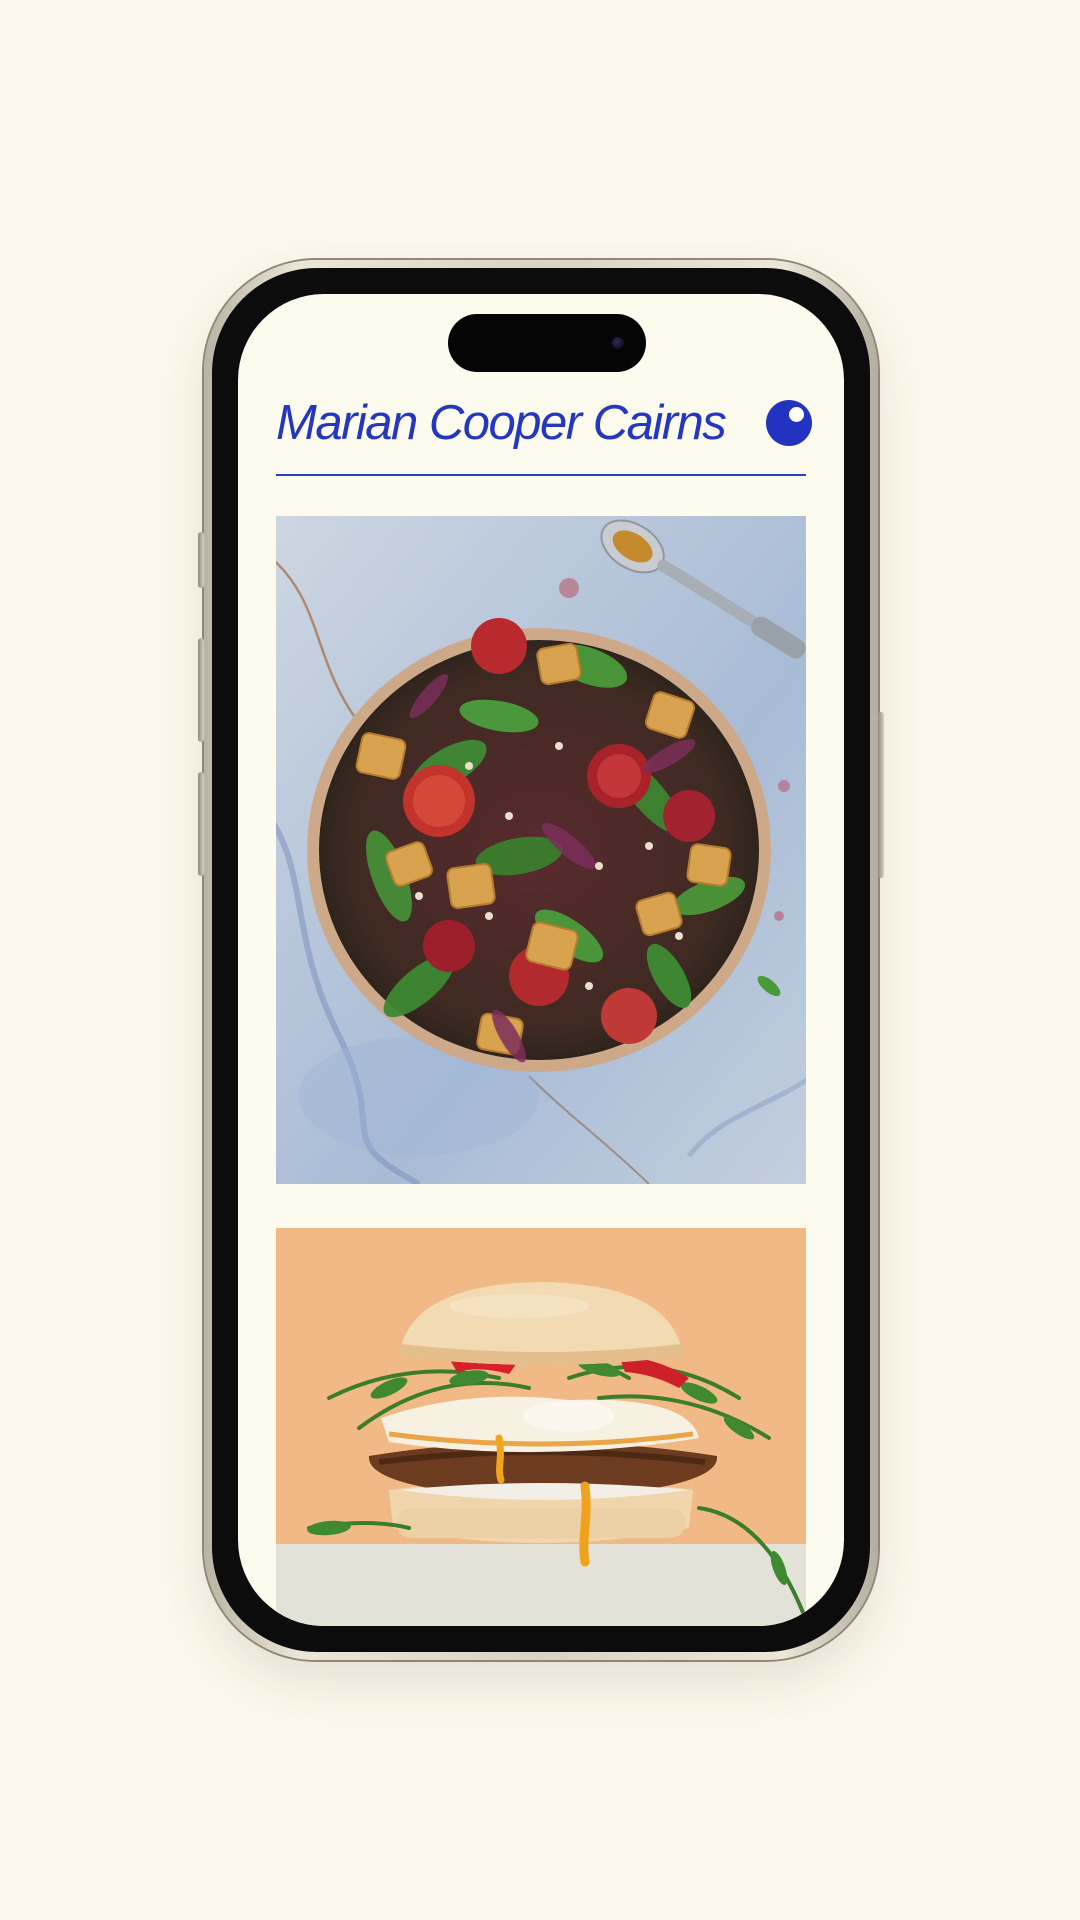 The width and height of the screenshot is (1080, 1920). Describe the element at coordinates (881, 795) in the screenshot. I see `power-button` at that location.